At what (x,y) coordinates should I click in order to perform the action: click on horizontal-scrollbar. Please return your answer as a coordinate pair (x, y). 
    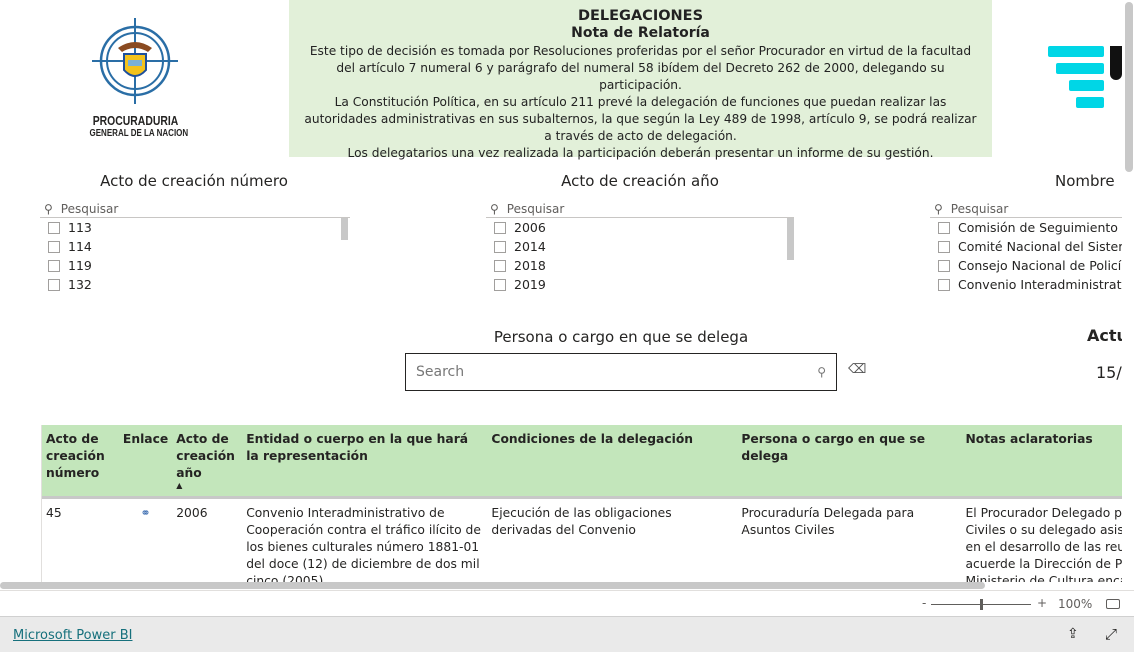
    Looking at the image, I should click on (492, 585).